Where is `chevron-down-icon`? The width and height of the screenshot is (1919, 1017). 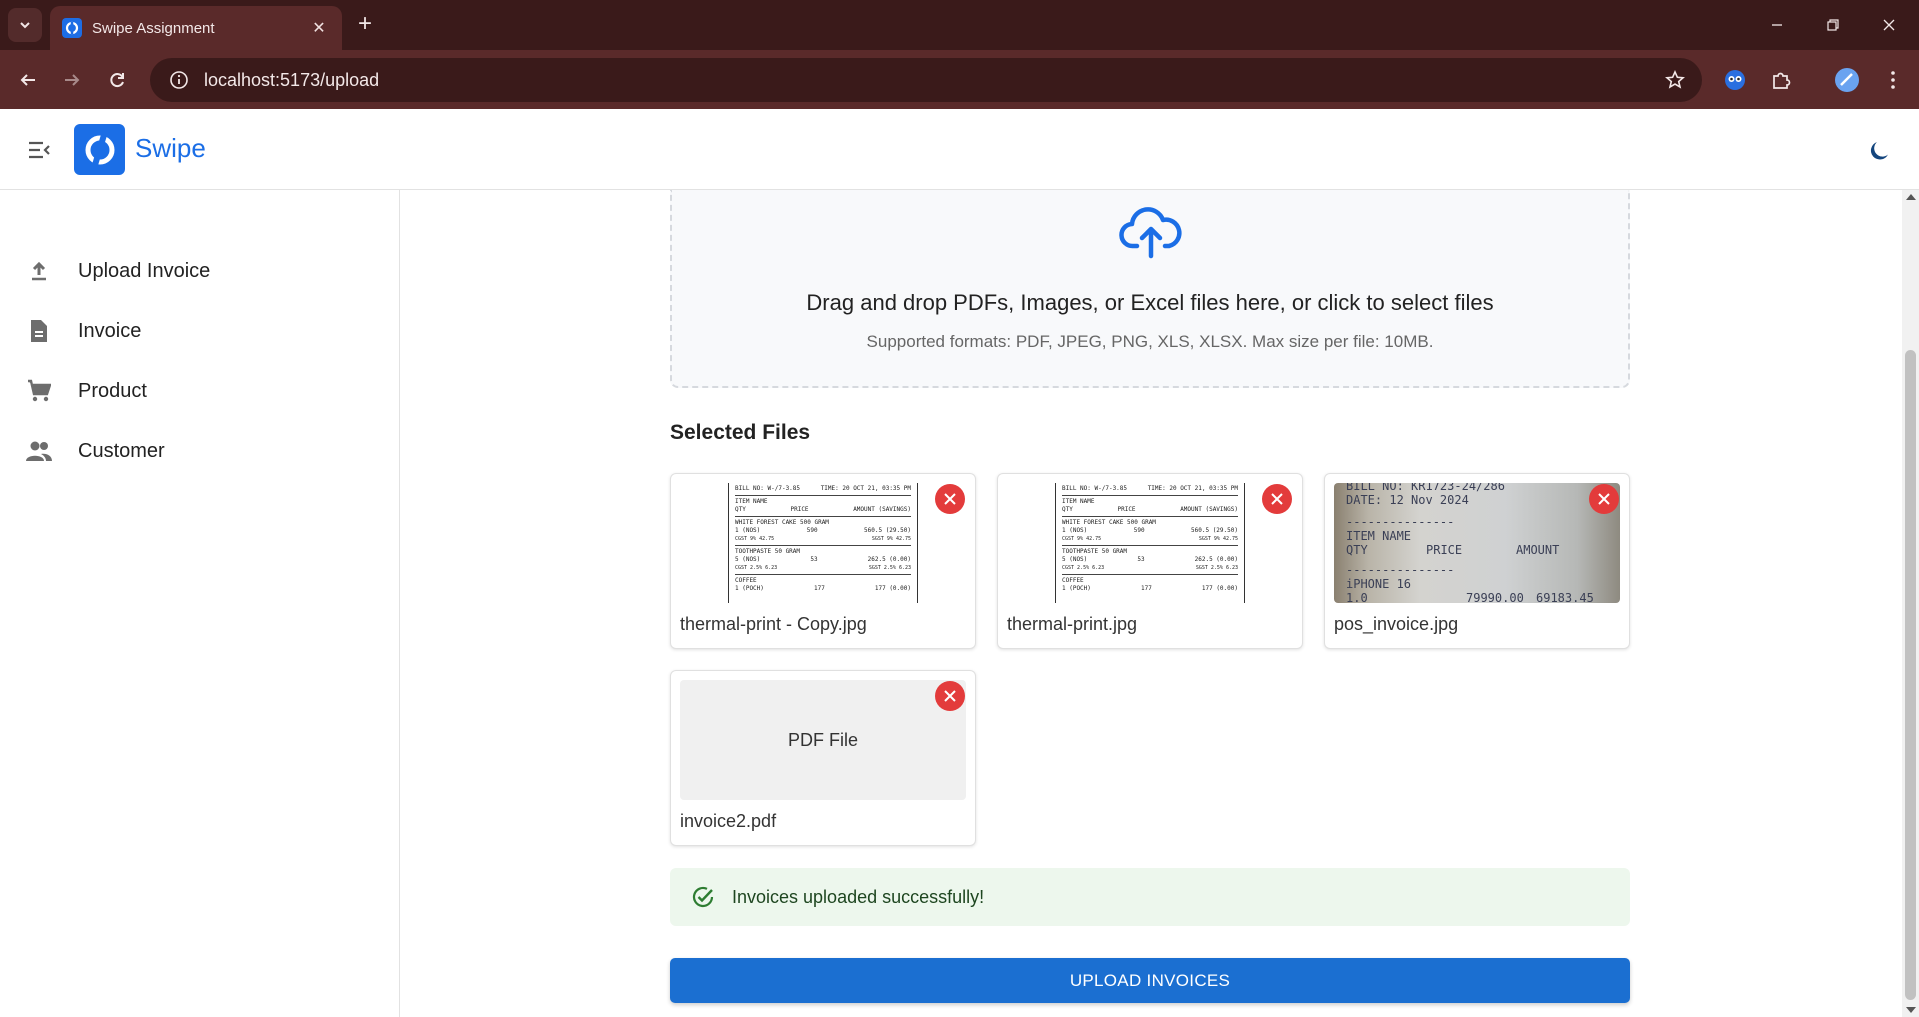 chevron-down-icon is located at coordinates (25, 25).